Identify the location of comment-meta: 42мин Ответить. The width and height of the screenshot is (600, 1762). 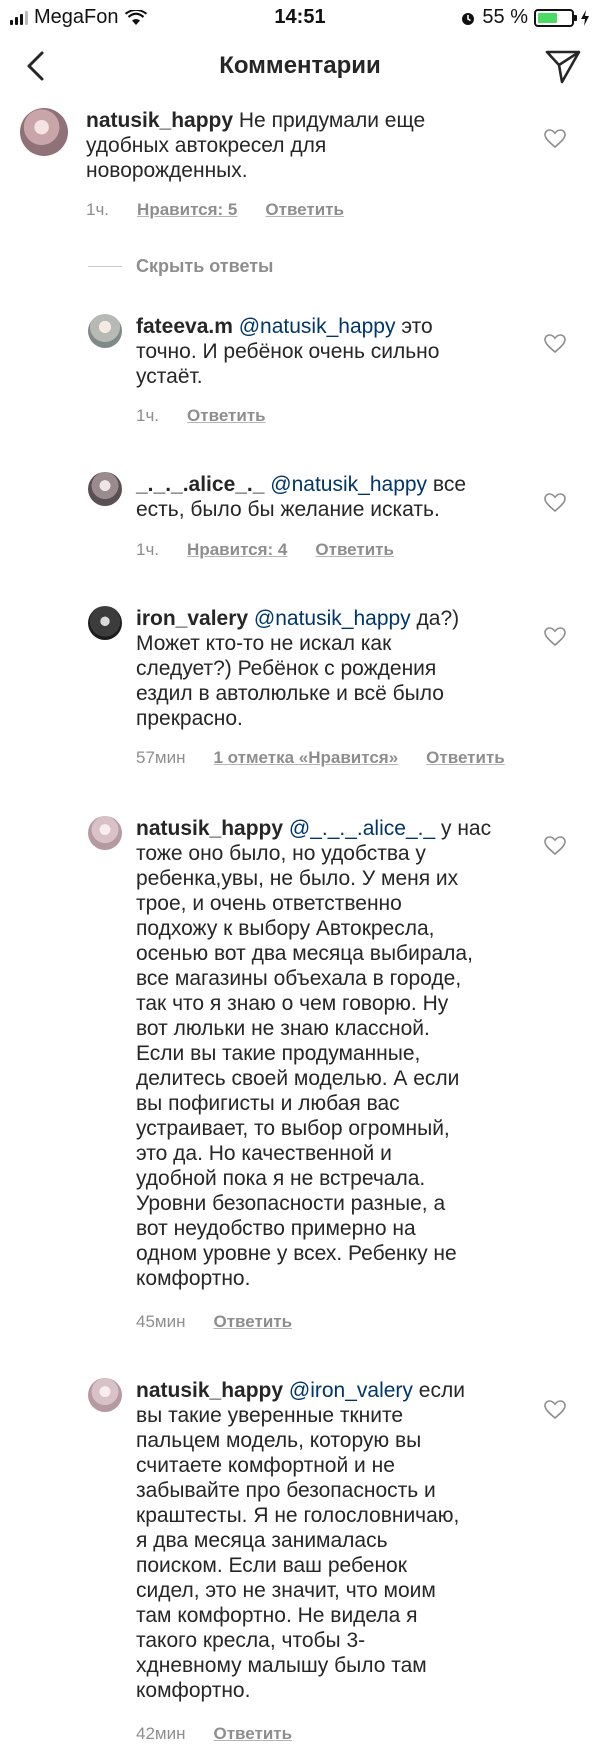
(214, 1734).